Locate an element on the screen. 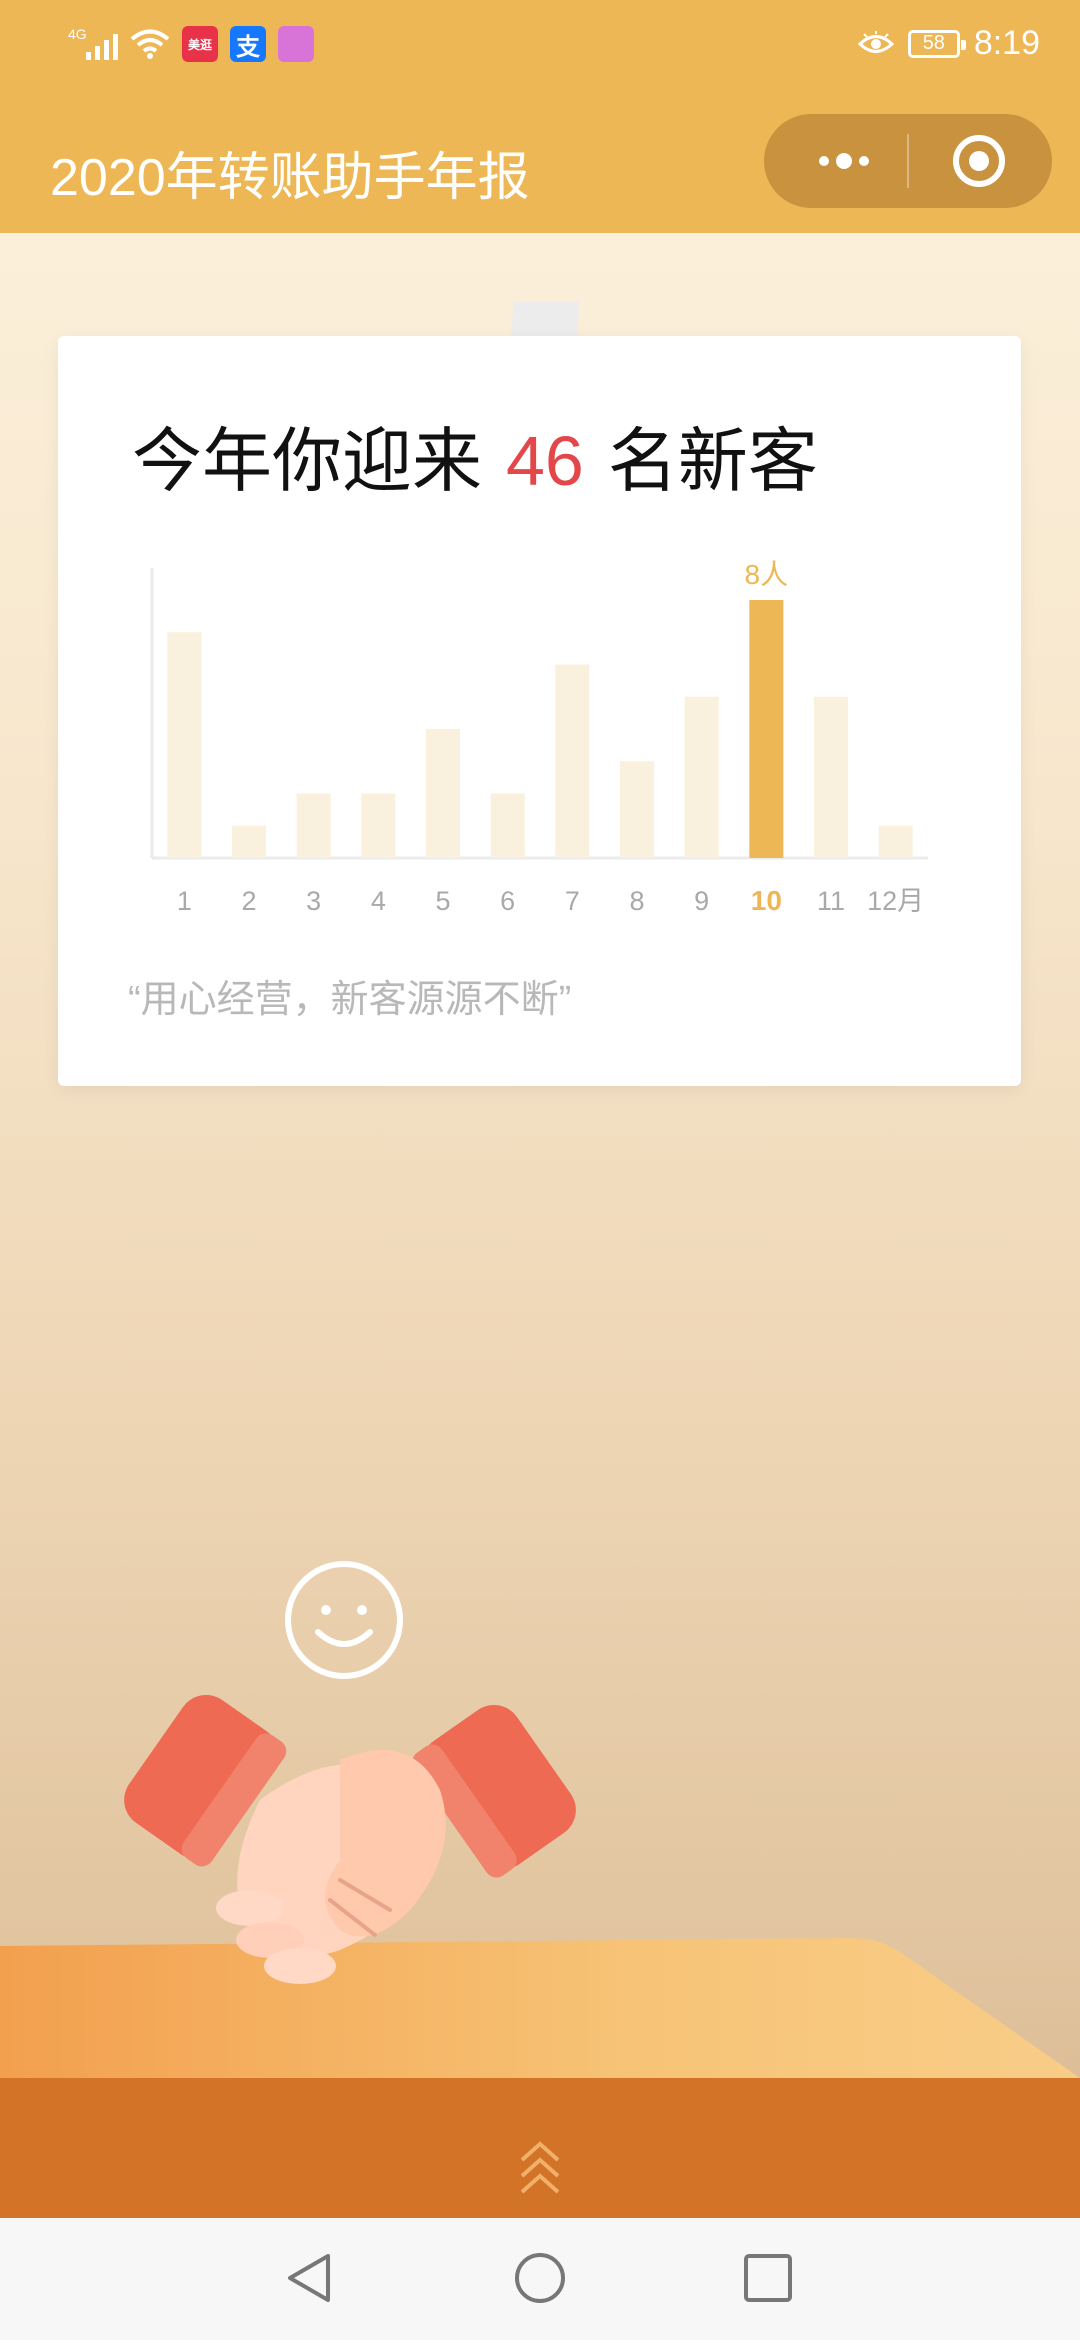  chart-tick-label: 3 is located at coordinates (313, 901).